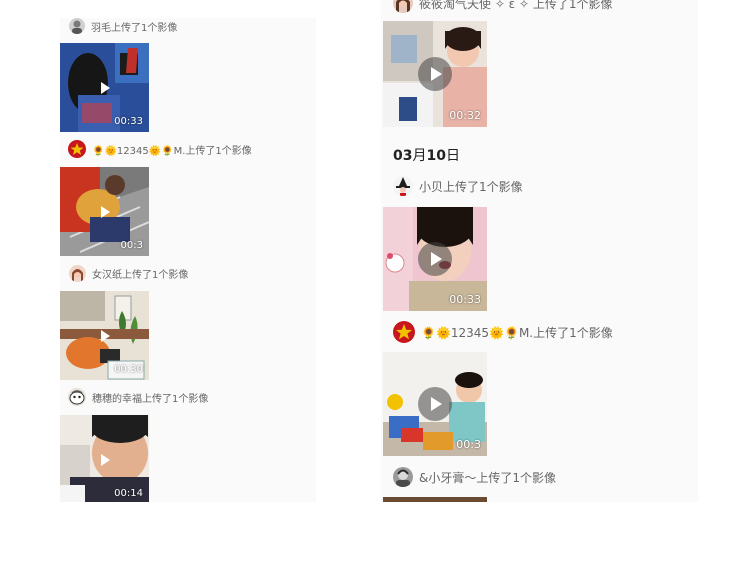 The height and width of the screenshot is (561, 750). I want to click on date-month-unit: 月, so click(419, 156).